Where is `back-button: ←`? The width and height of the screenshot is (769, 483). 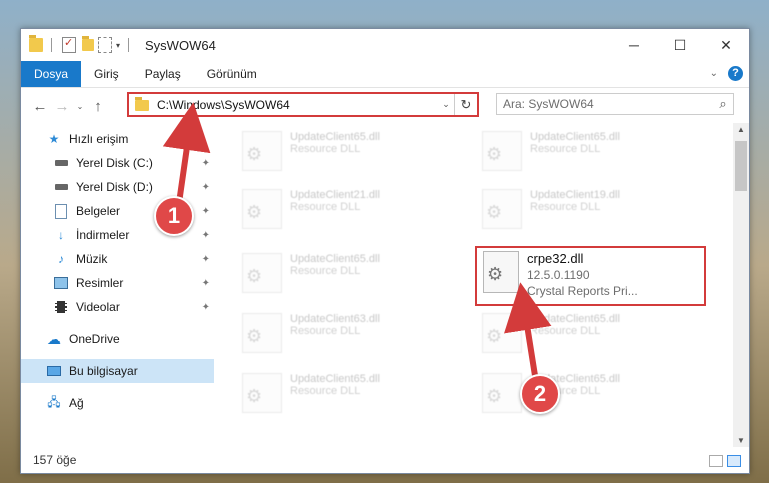 back-button: ← is located at coordinates (40, 106).